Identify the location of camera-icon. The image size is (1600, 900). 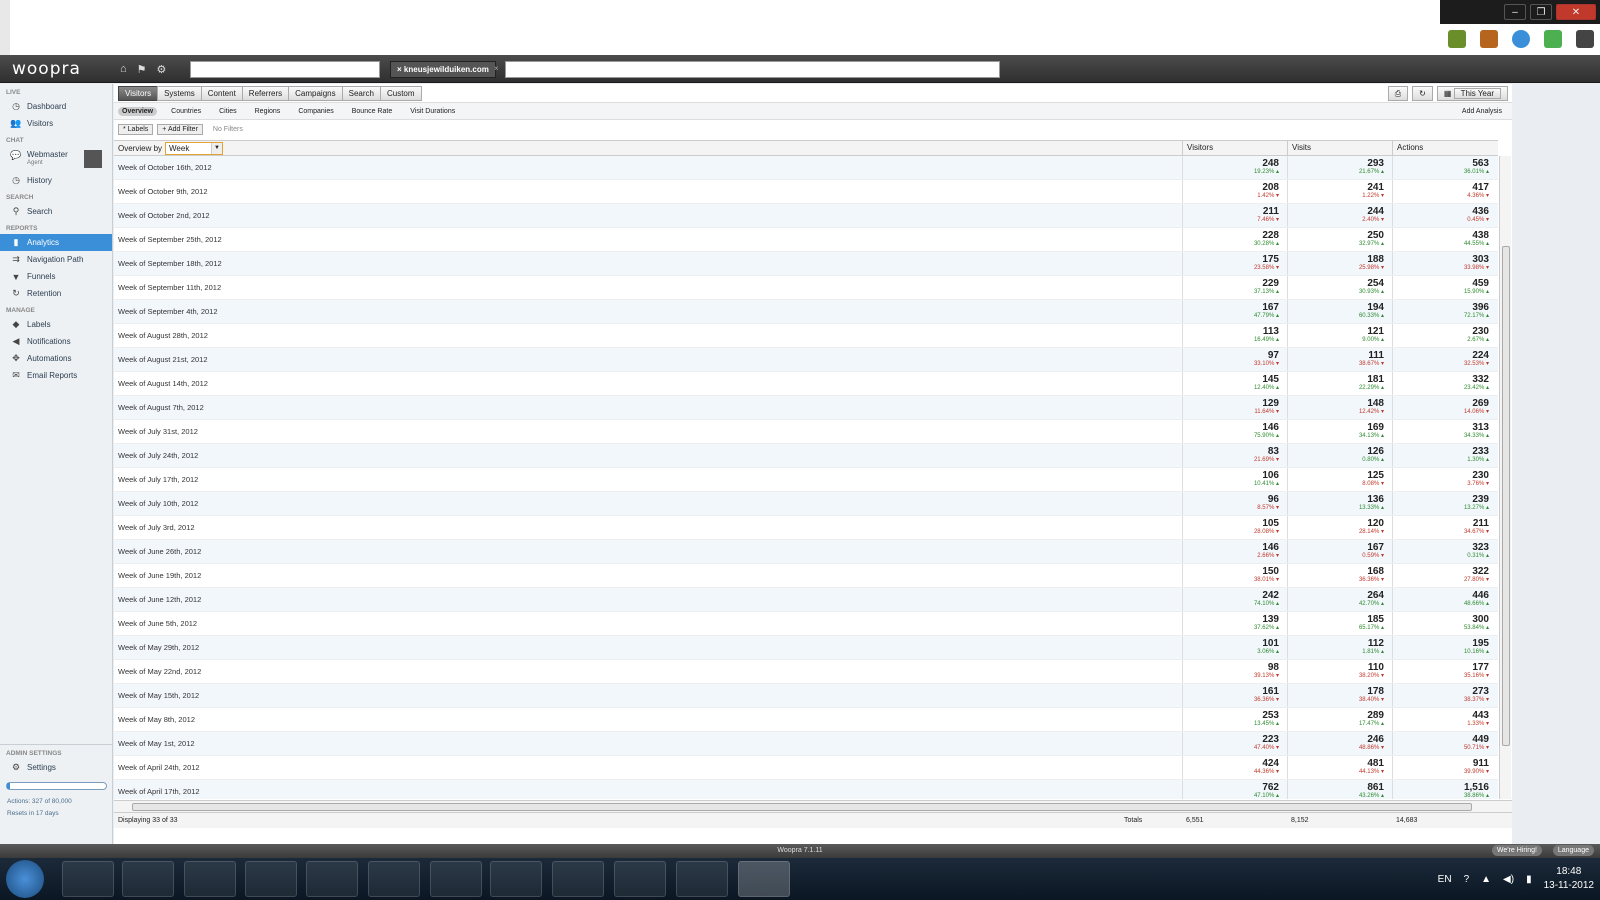
(1489, 39).